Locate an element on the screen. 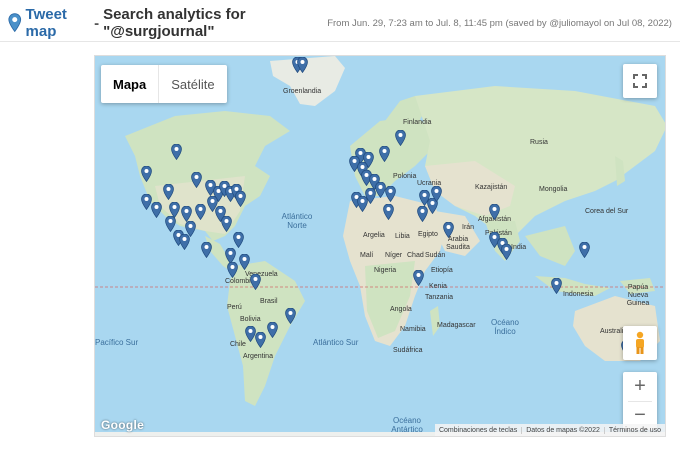 The width and height of the screenshot is (680, 451). label-angola: Angola is located at coordinates (401, 309).